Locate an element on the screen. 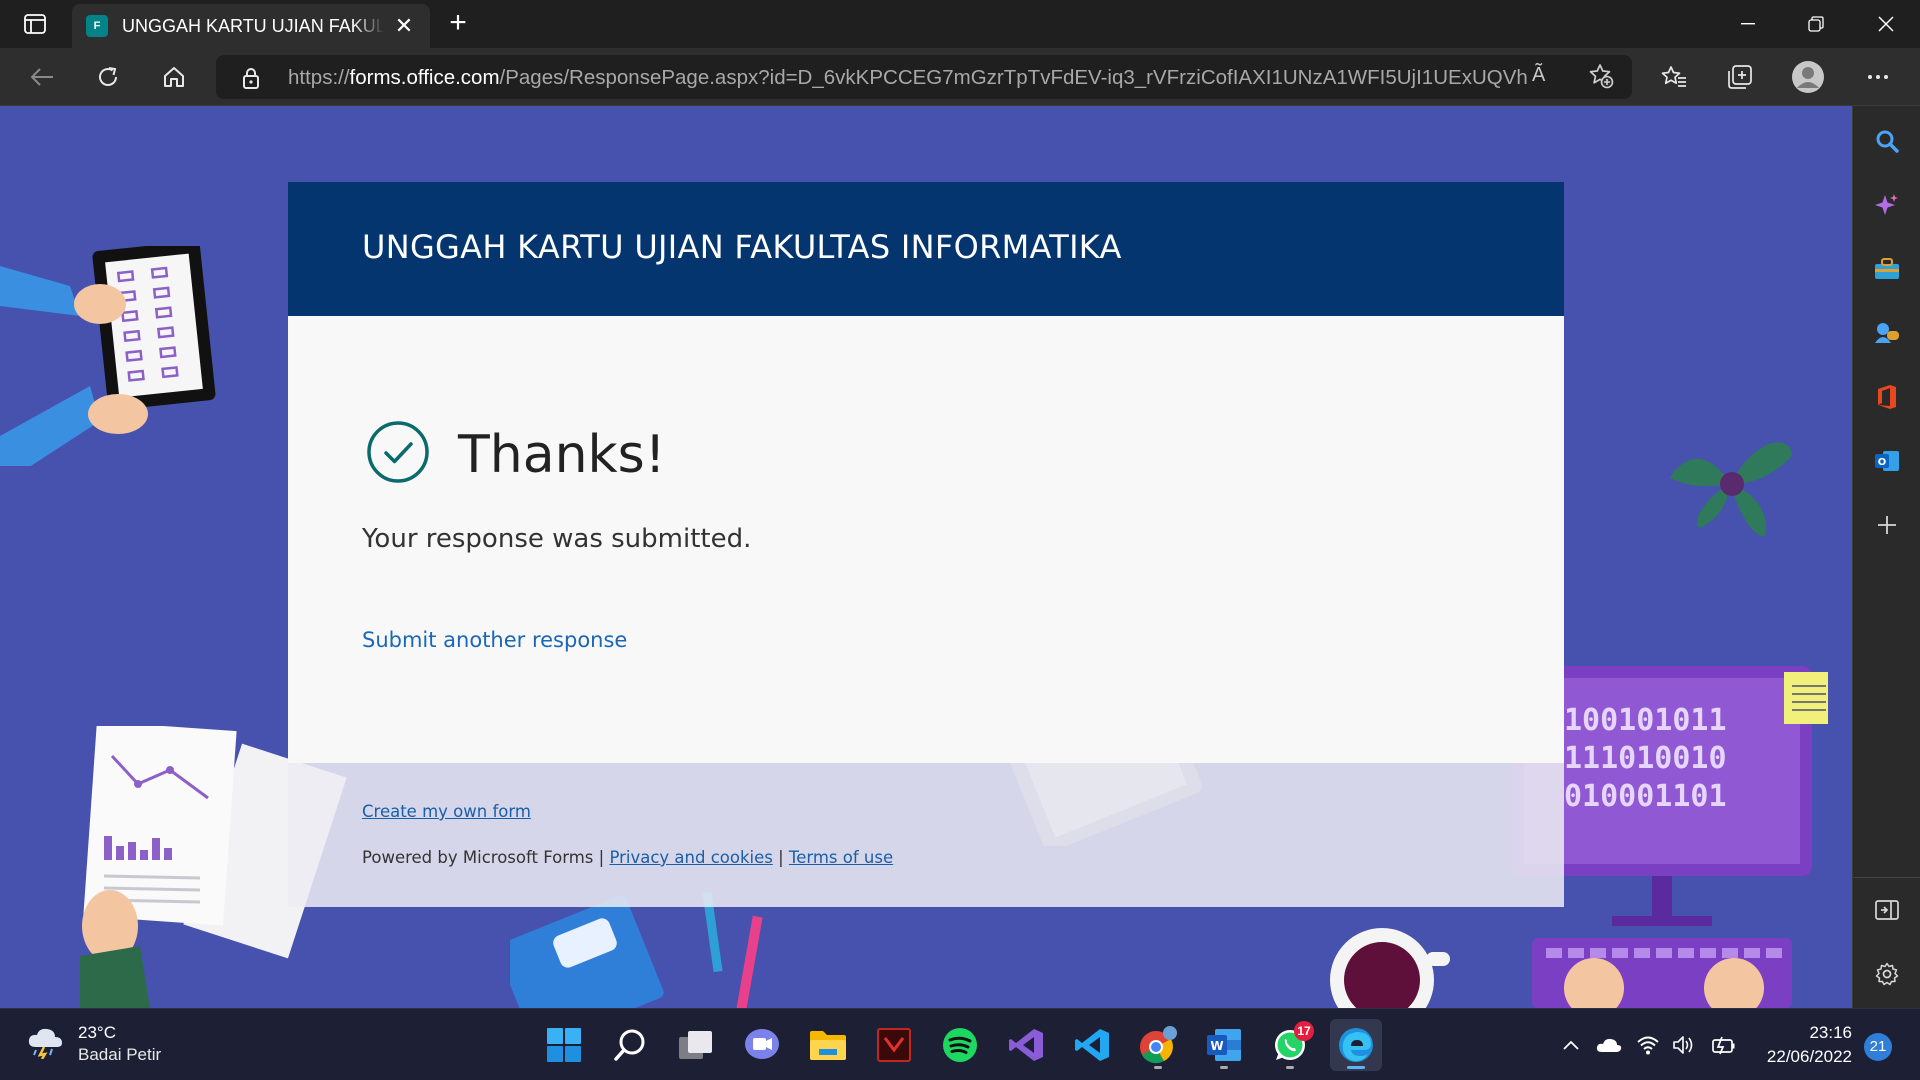  form-header: UNGGAH KARTU UJIAN FAKULTAS INFORMATIKA is located at coordinates (926, 249).